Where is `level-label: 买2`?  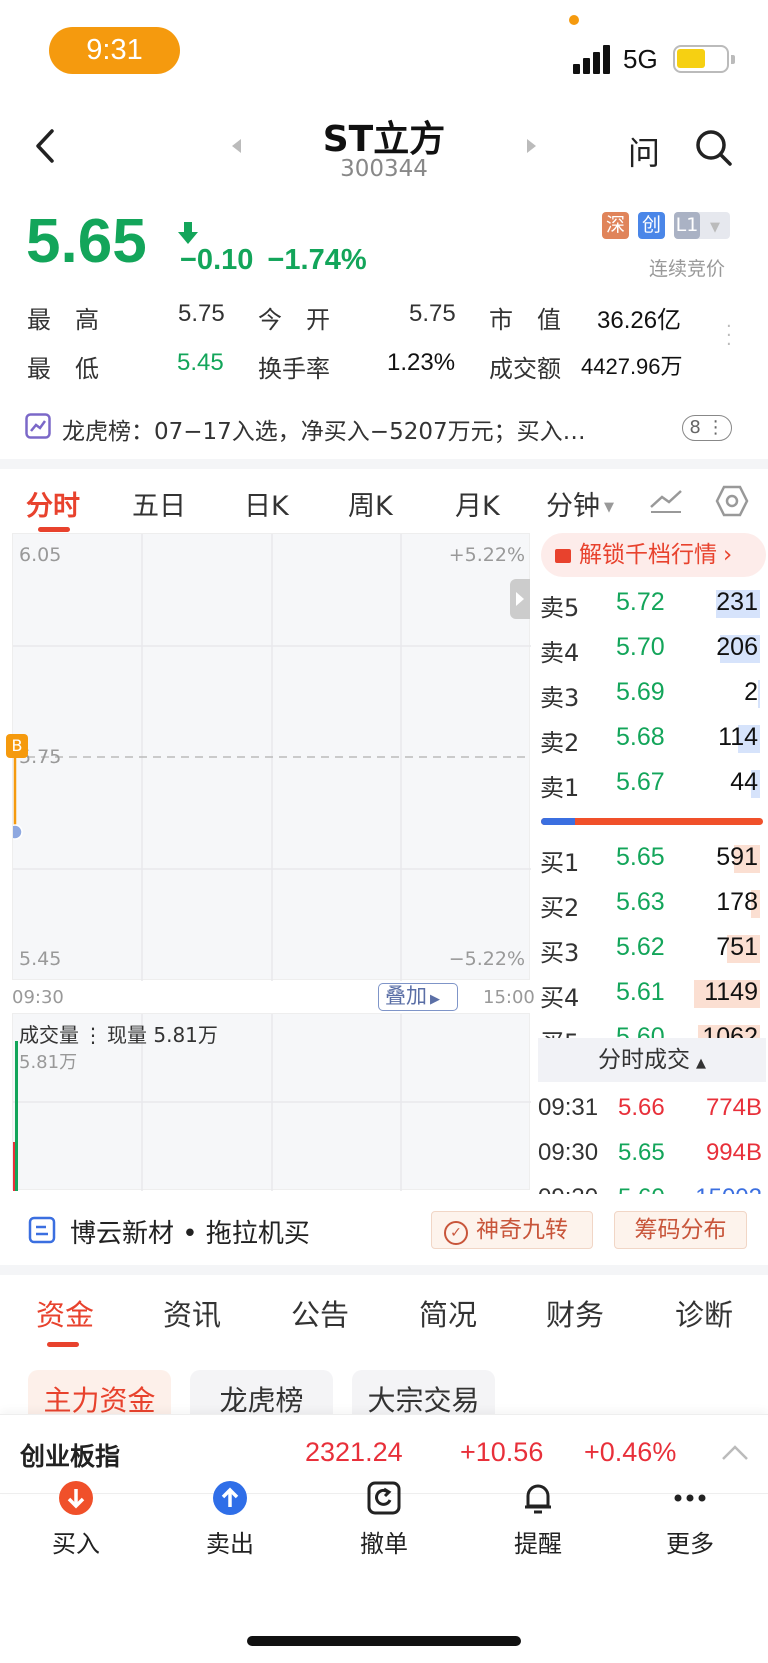
level-label: 买2 is located at coordinates (560, 908).